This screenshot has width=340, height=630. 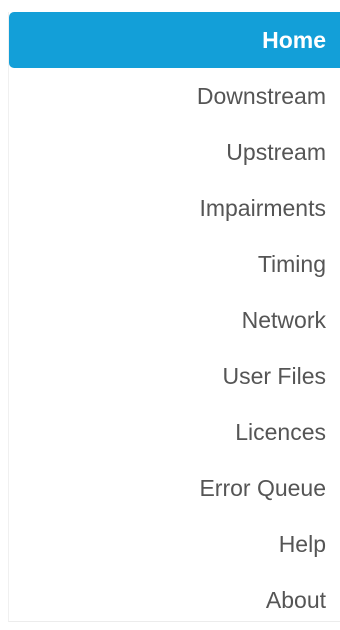 I want to click on nav-item-timing: Timing, so click(x=174, y=264).